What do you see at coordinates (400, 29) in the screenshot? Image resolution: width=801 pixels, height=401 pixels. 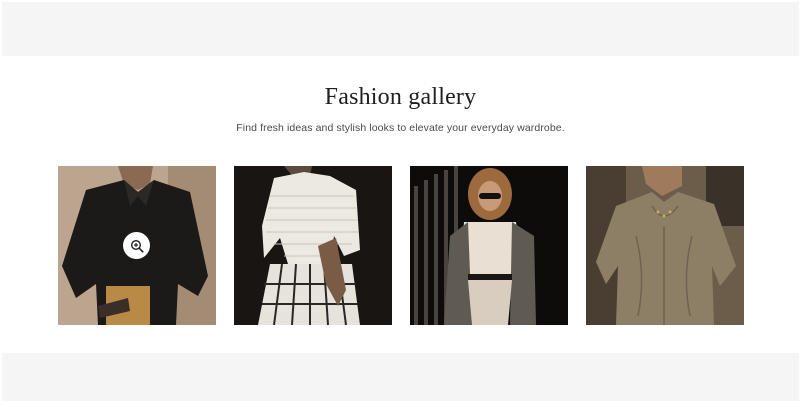 I see `top-section-band` at bounding box center [400, 29].